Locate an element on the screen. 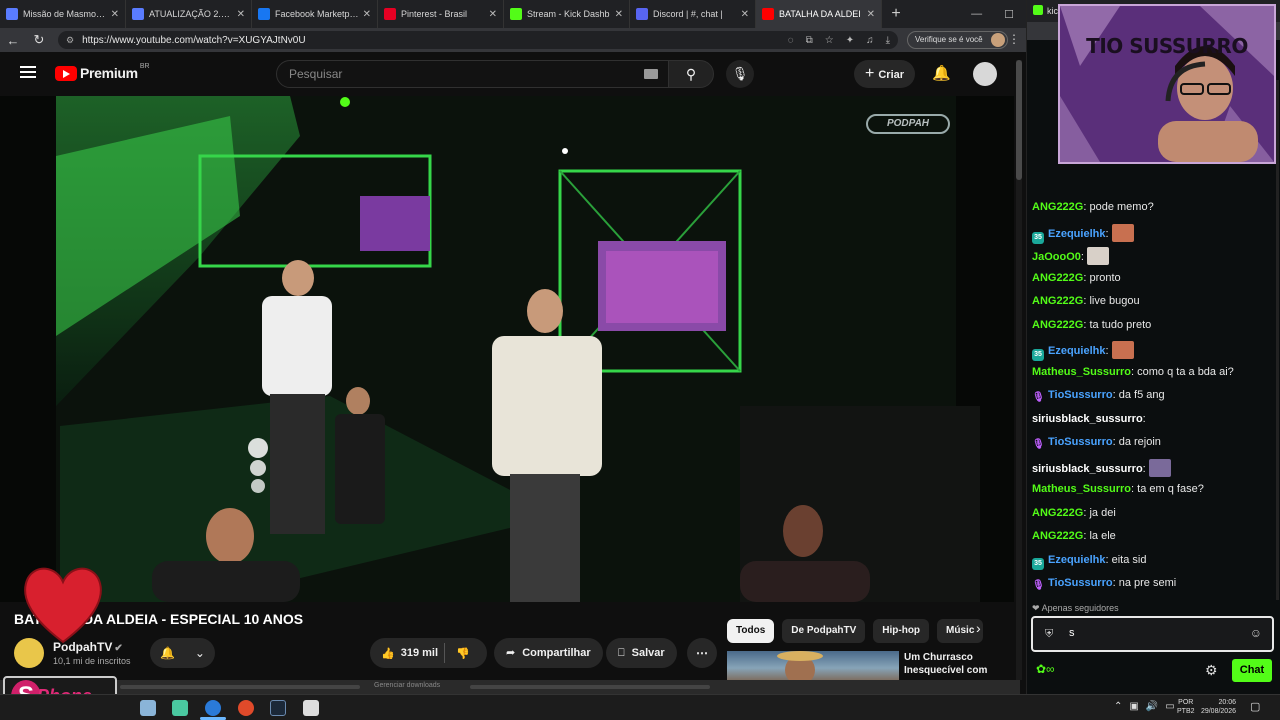 Image resolution: width=1280 pixels, height=720 pixels. verify-profile-button: Verifique se é você is located at coordinates (957, 40).